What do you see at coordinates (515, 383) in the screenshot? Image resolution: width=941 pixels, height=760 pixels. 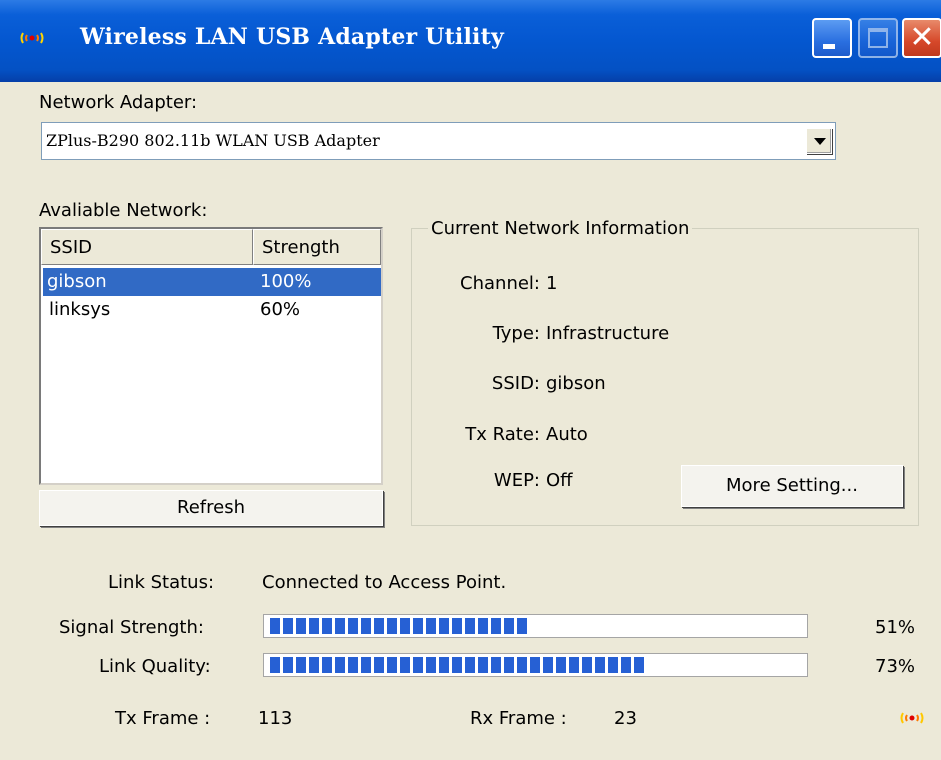 I see `ssid-label: SSID:` at bounding box center [515, 383].